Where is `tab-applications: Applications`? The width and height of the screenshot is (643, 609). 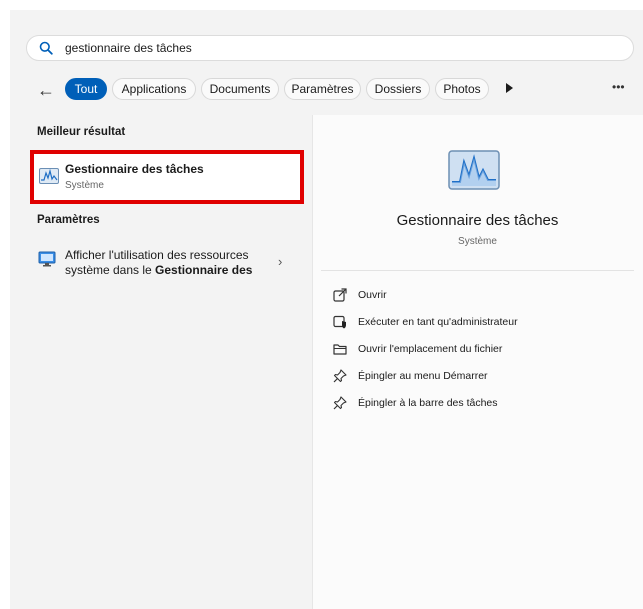
tab-applications: Applications is located at coordinates (154, 89).